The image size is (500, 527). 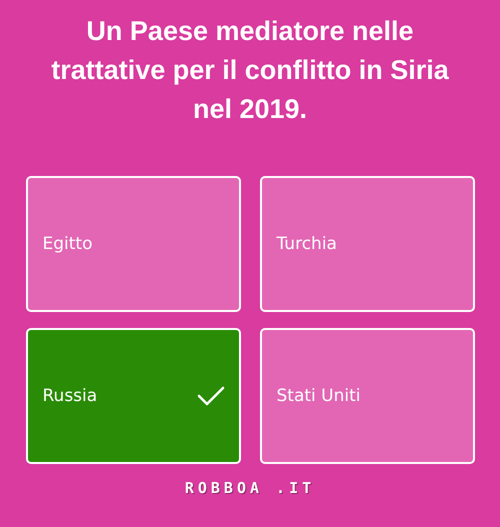 I want to click on answer-label: Egitto, so click(x=67, y=244).